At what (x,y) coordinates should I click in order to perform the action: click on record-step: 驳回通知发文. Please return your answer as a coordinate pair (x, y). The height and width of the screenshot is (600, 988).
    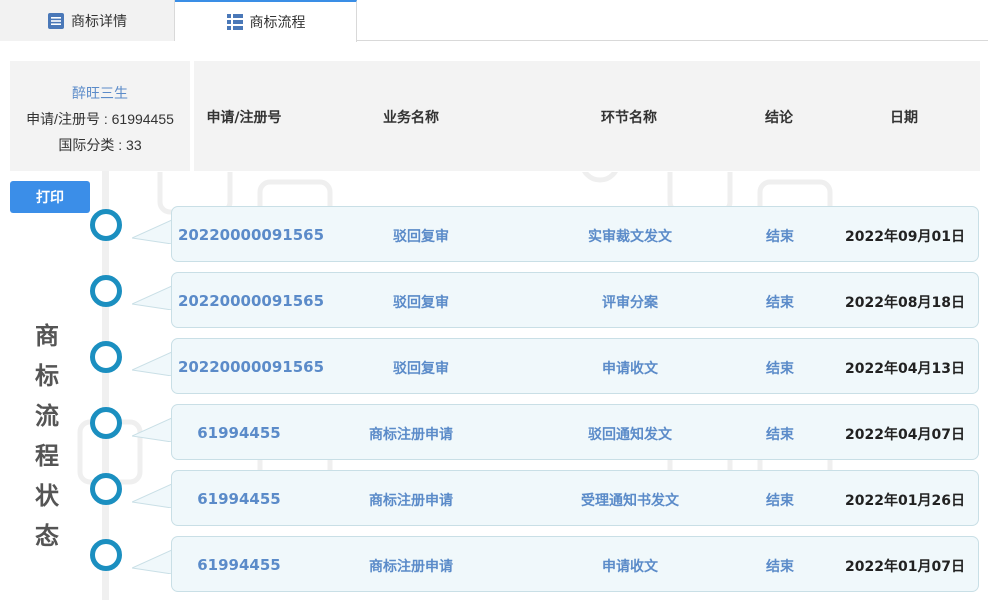
    Looking at the image, I should click on (630, 435).